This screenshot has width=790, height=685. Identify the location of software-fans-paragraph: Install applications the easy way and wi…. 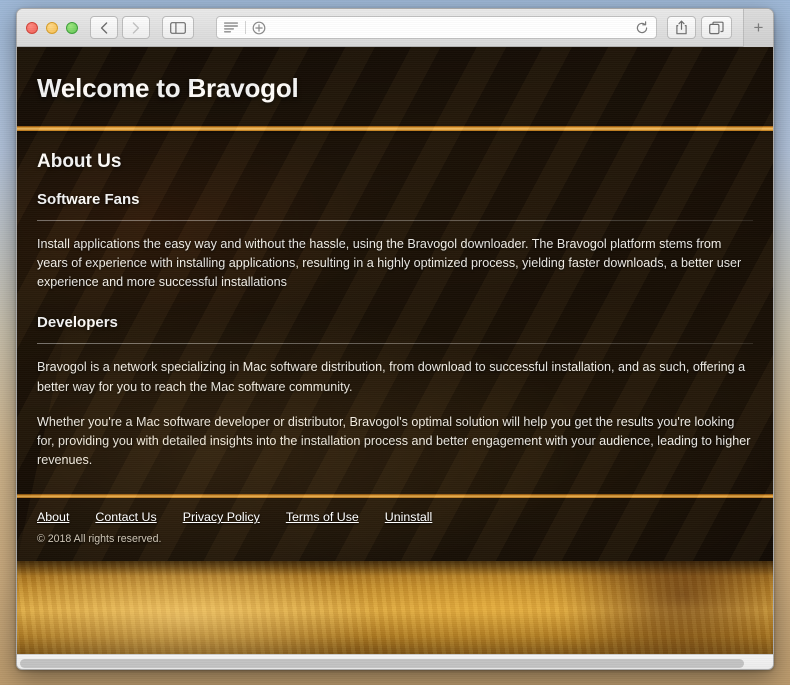
(389, 263).